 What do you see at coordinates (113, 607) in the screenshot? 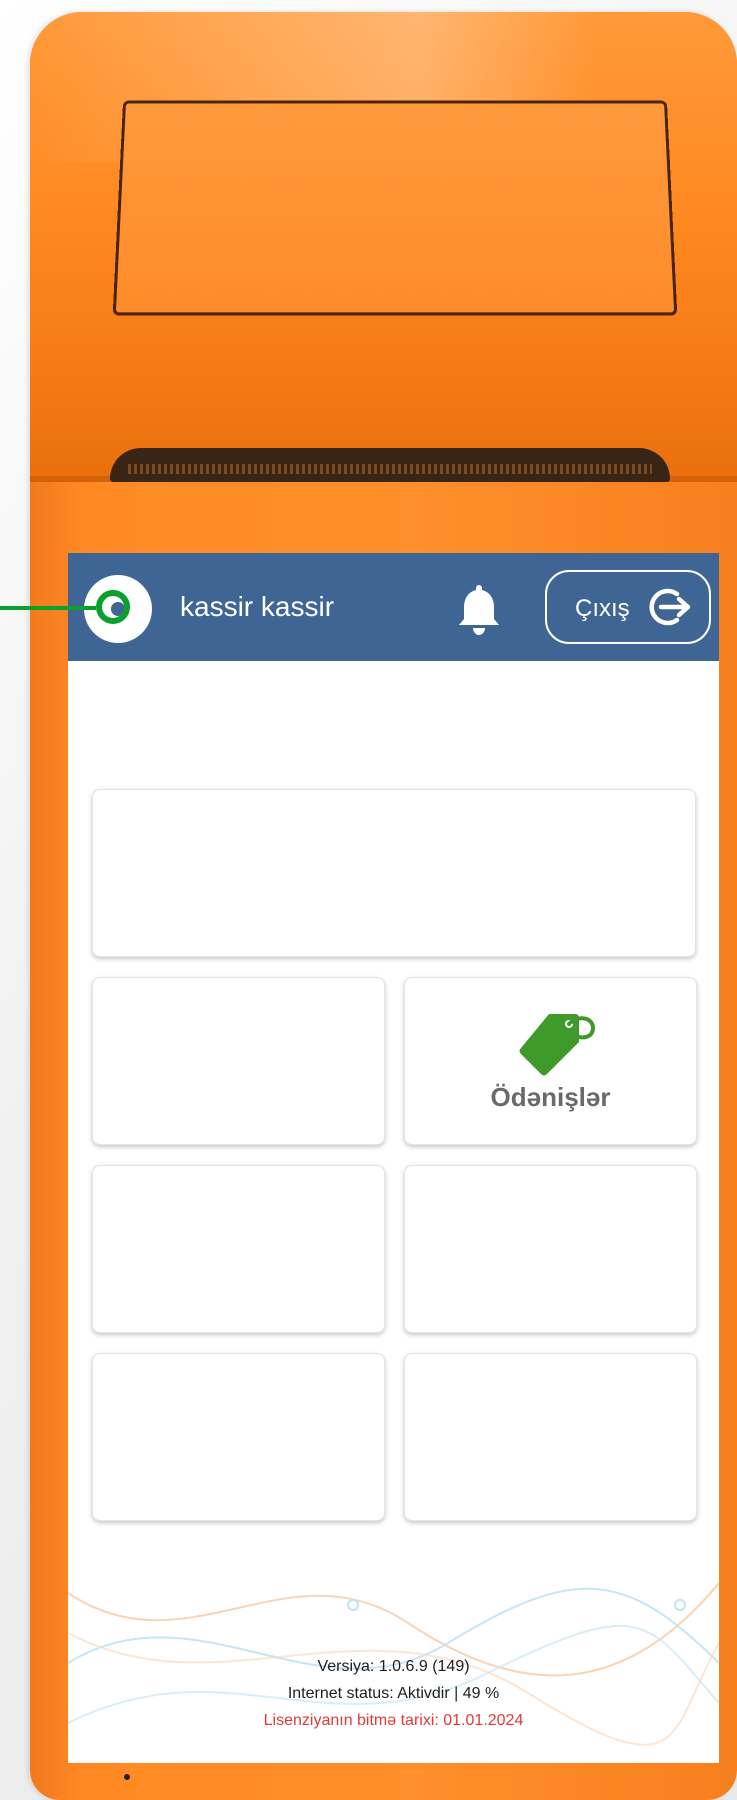
I see `annotation-pointer-ring` at bounding box center [113, 607].